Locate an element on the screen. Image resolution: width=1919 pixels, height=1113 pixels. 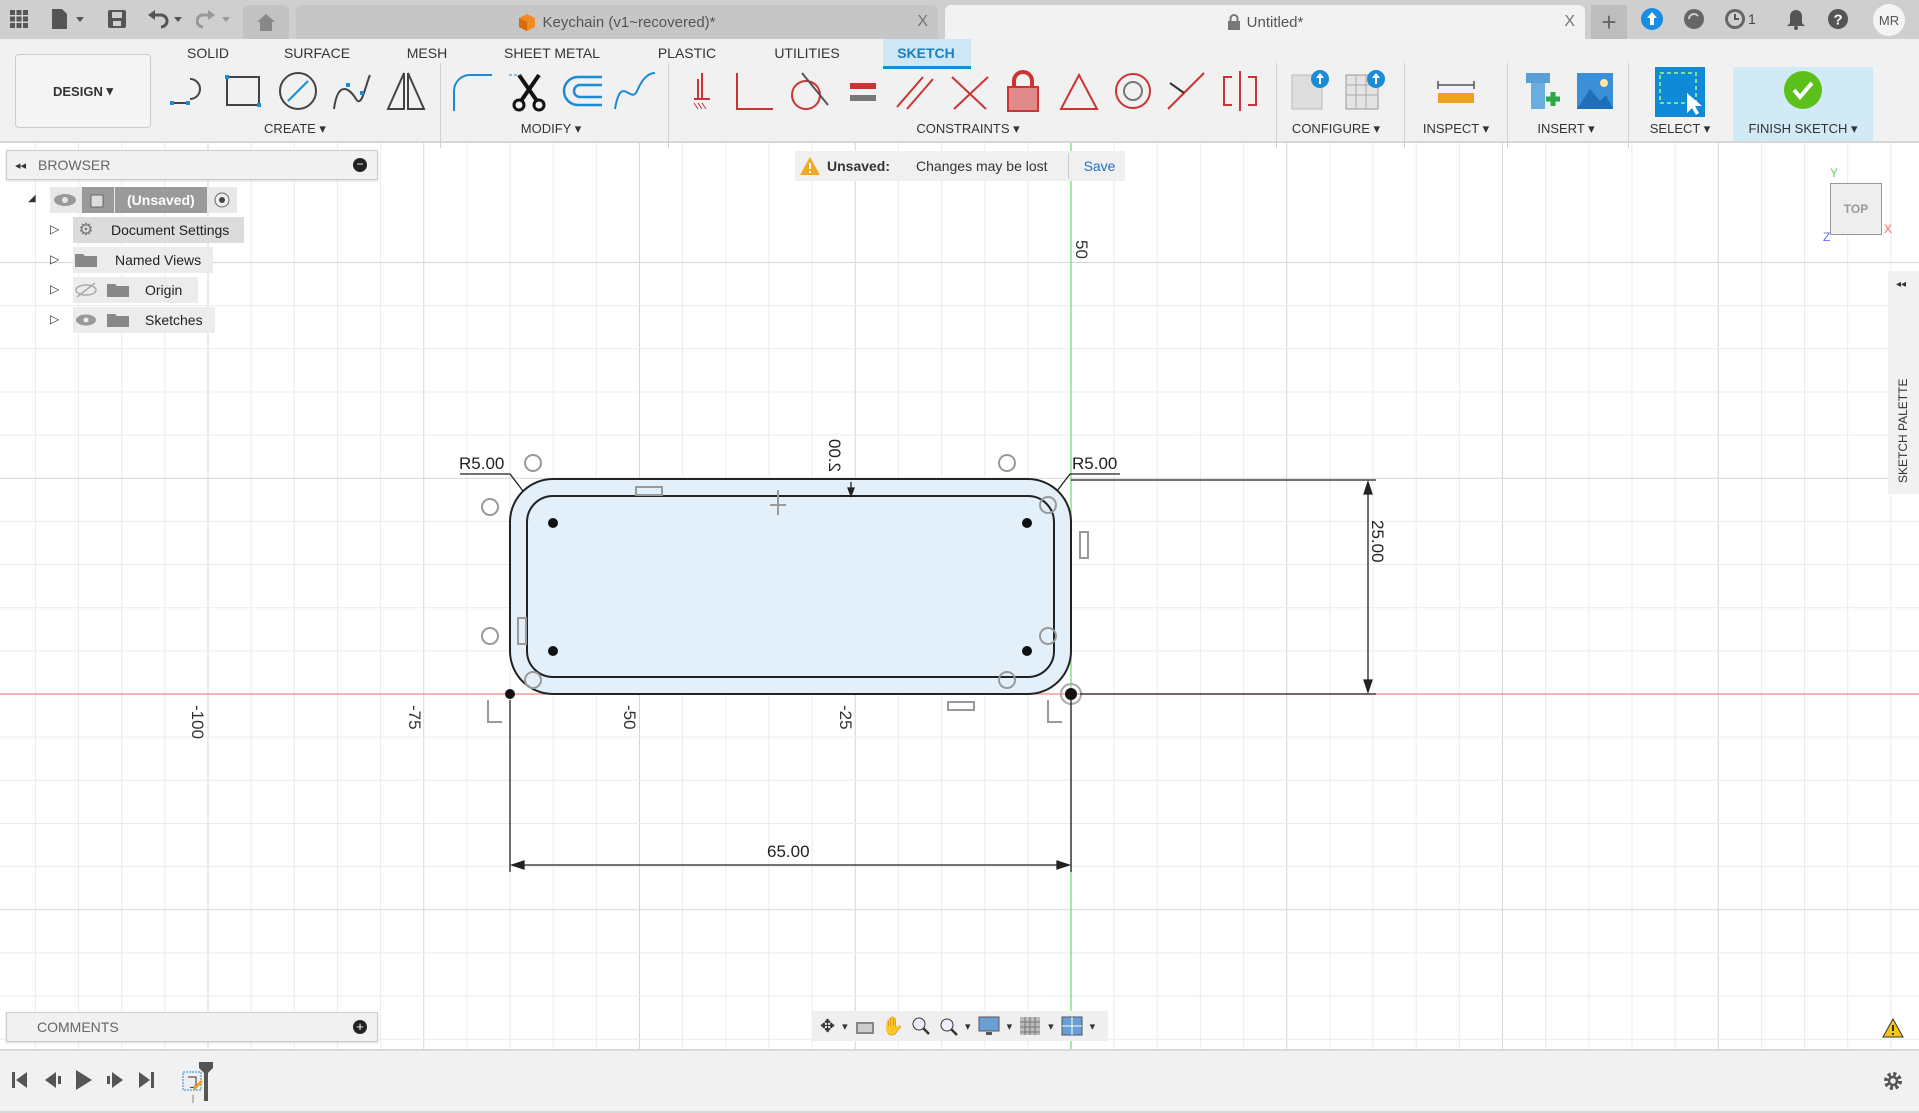
visibility-eye-icon is located at coordinates (65, 200).